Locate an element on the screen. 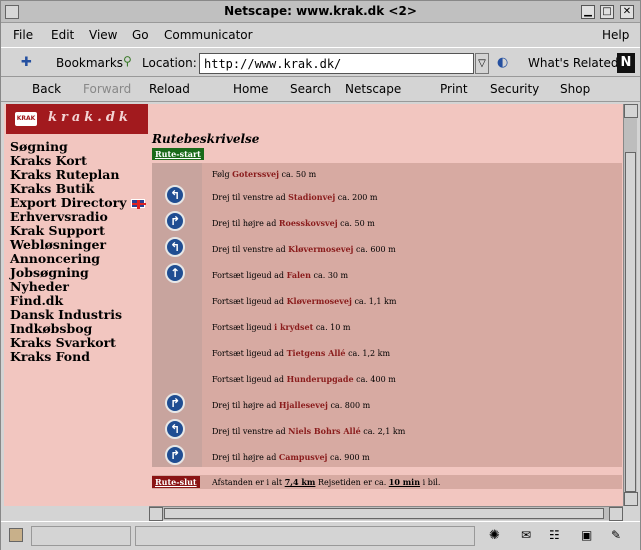 This screenshot has width=641, height=550. route-step: Drej til venstre ad Stadionvej ca. 200 m is located at coordinates (295, 197).